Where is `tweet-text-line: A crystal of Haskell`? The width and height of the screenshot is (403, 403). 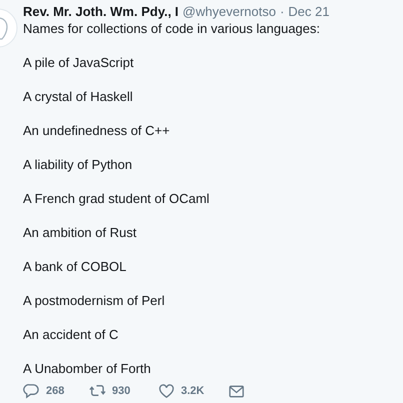
tweet-text-line: A crystal of Haskell is located at coordinates (78, 96).